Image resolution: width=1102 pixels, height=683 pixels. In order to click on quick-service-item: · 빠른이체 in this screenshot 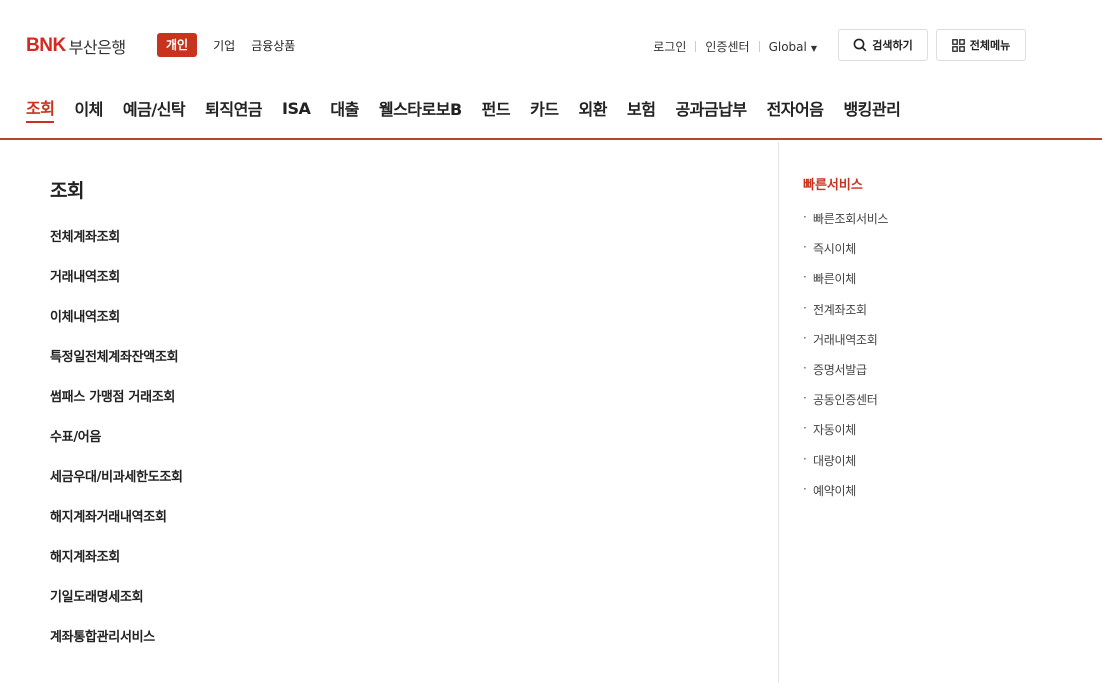, I will do `click(845, 285)`.